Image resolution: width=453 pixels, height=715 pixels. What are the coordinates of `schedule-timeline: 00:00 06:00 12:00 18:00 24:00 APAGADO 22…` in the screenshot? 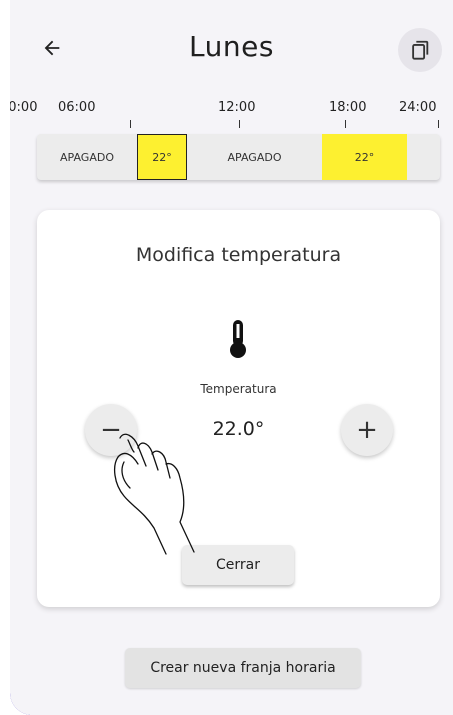 It's located at (231, 145).